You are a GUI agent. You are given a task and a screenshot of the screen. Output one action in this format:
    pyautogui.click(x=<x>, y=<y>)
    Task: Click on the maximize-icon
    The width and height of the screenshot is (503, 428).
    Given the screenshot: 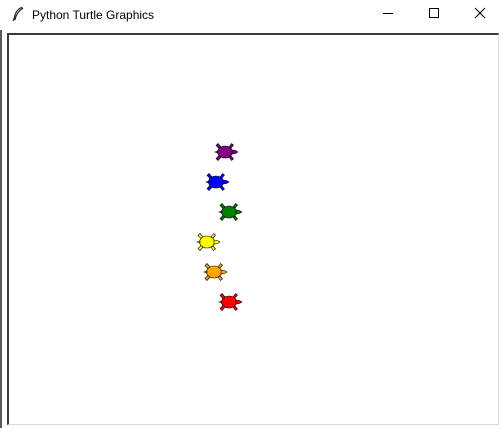 What is the action you would take?
    pyautogui.click(x=434, y=15)
    